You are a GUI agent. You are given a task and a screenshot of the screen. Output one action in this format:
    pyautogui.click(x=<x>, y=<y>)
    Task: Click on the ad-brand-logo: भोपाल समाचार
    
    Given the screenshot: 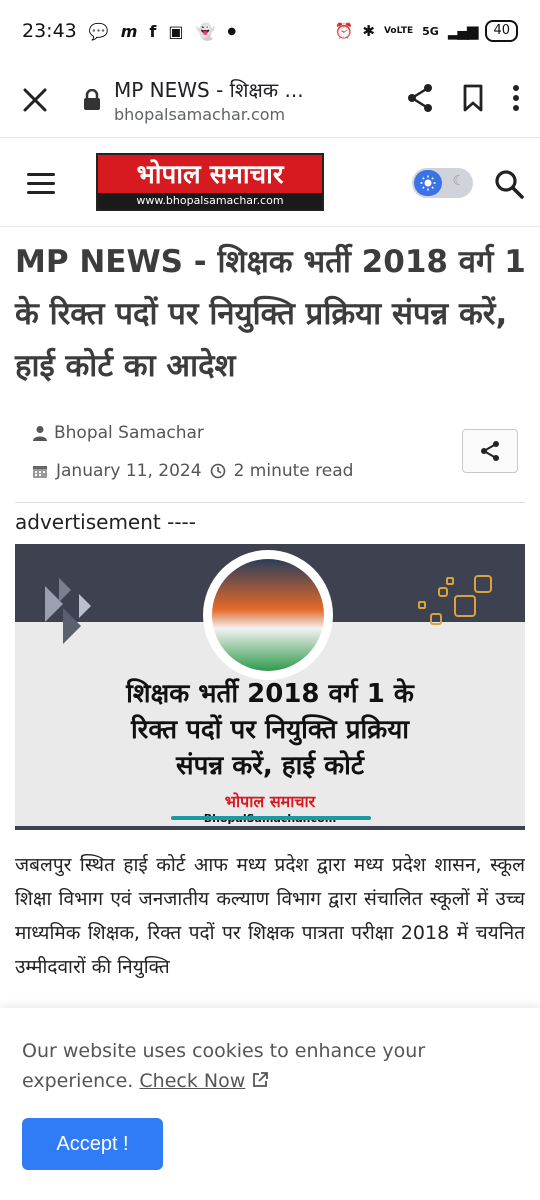 What is the action you would take?
    pyautogui.click(x=270, y=801)
    